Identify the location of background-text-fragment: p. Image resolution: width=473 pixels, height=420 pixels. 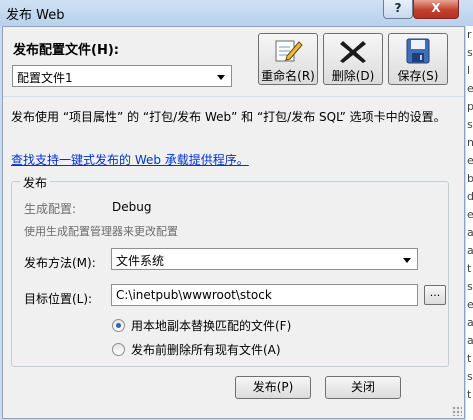
(470, 106).